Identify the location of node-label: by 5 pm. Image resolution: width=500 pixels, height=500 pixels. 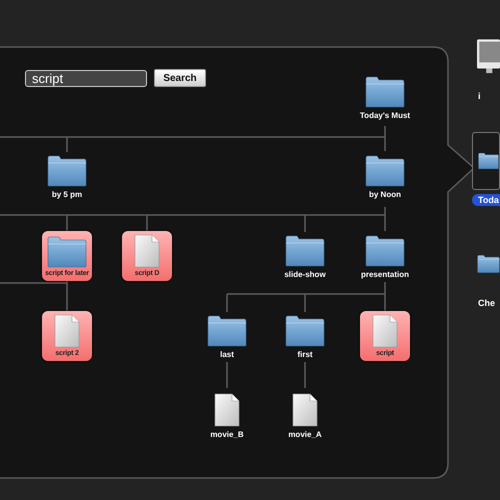
(67, 194).